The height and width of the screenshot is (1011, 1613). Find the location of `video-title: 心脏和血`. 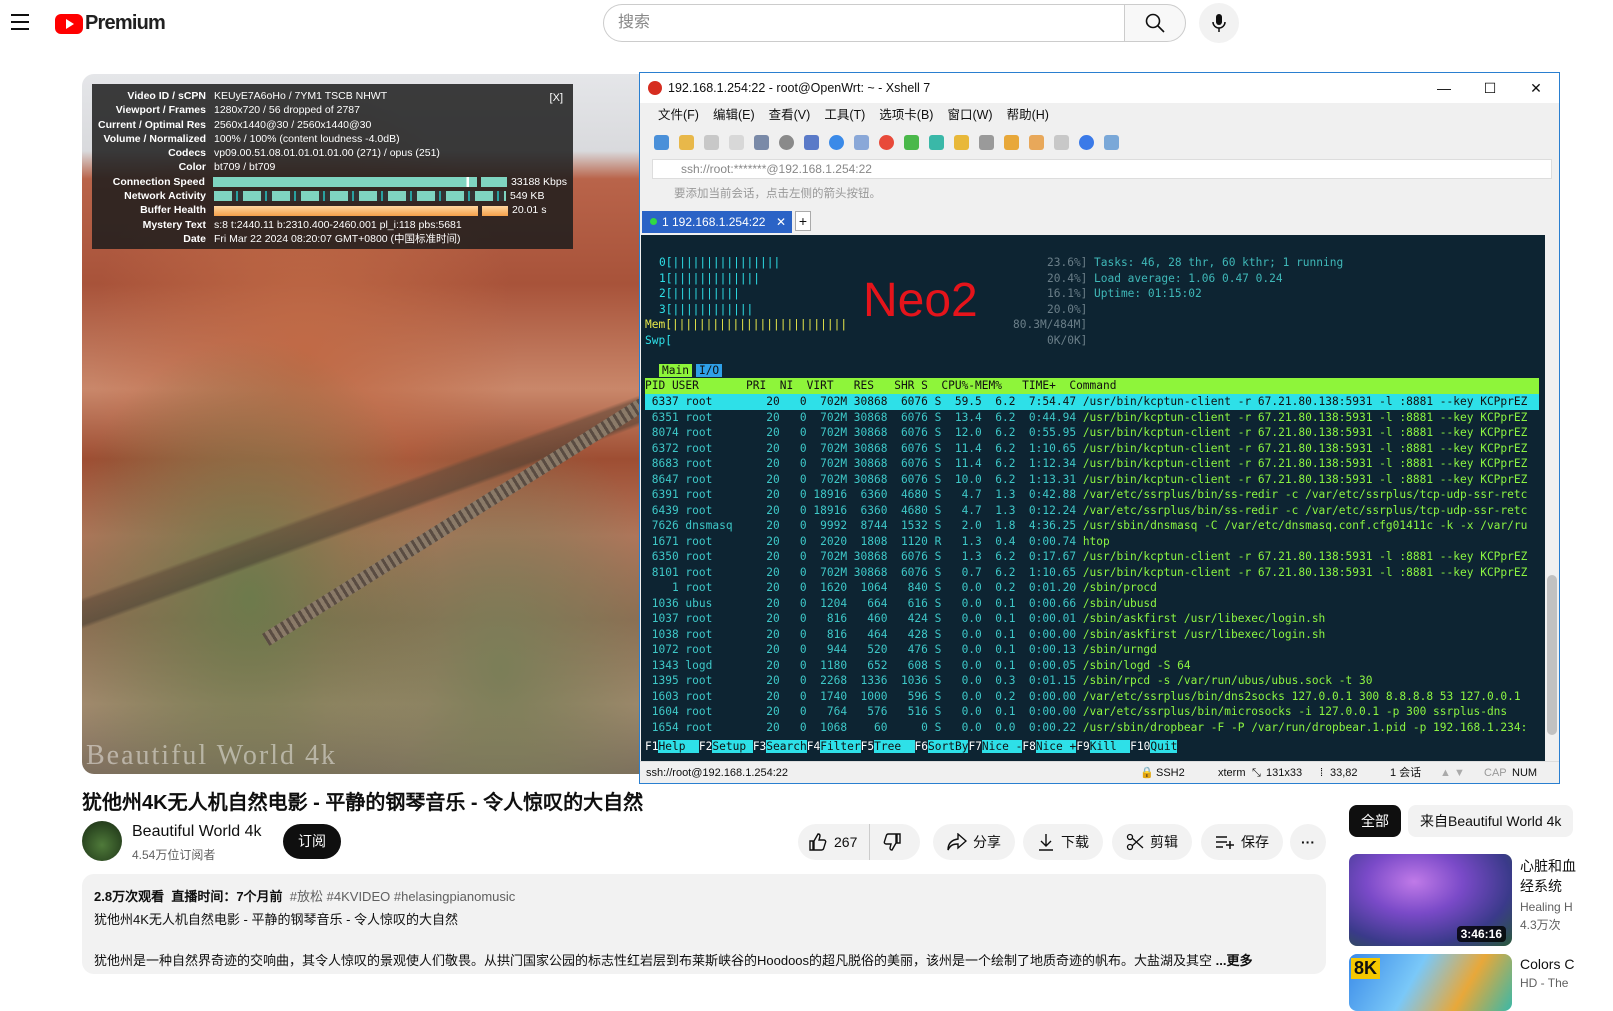

video-title: 心脏和血 is located at coordinates (1548, 866).